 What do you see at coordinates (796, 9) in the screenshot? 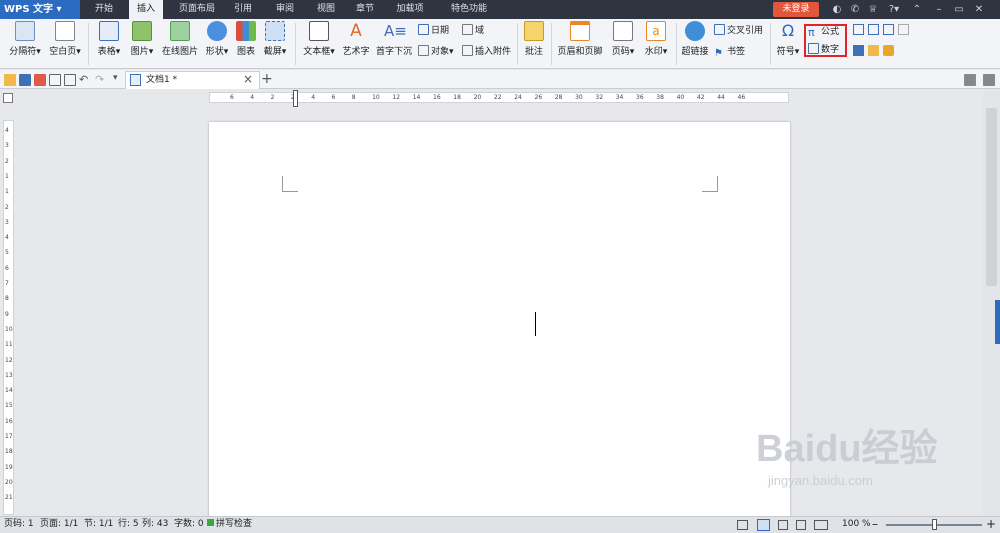
I see `login-button: 未登录` at bounding box center [796, 9].